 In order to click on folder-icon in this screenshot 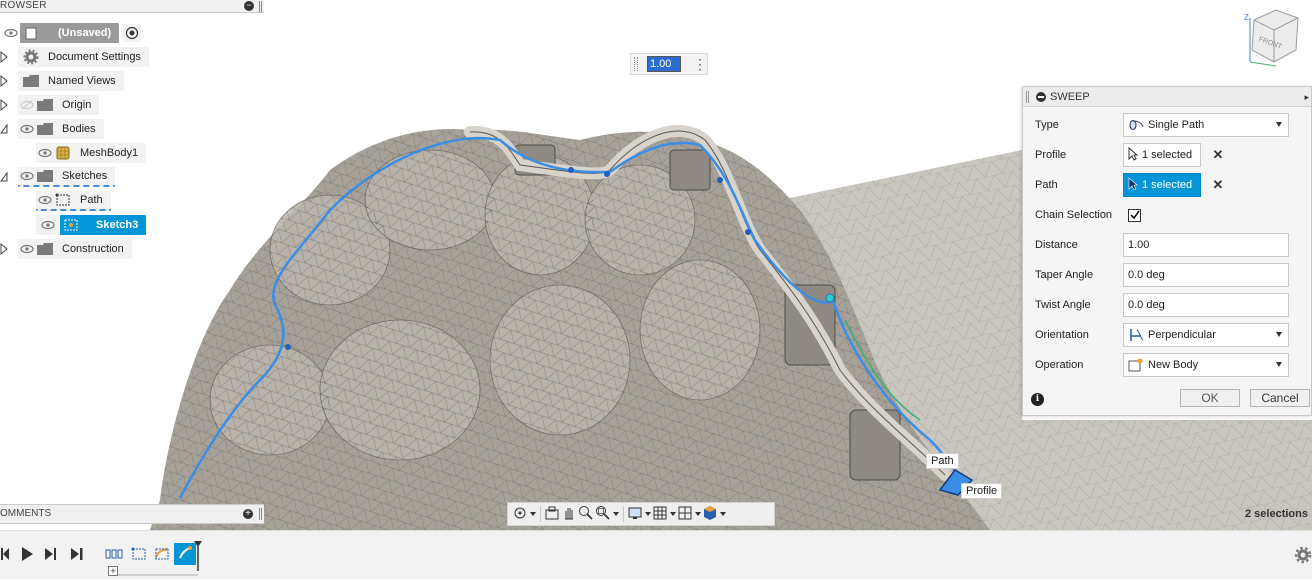, I will do `click(31, 81)`.